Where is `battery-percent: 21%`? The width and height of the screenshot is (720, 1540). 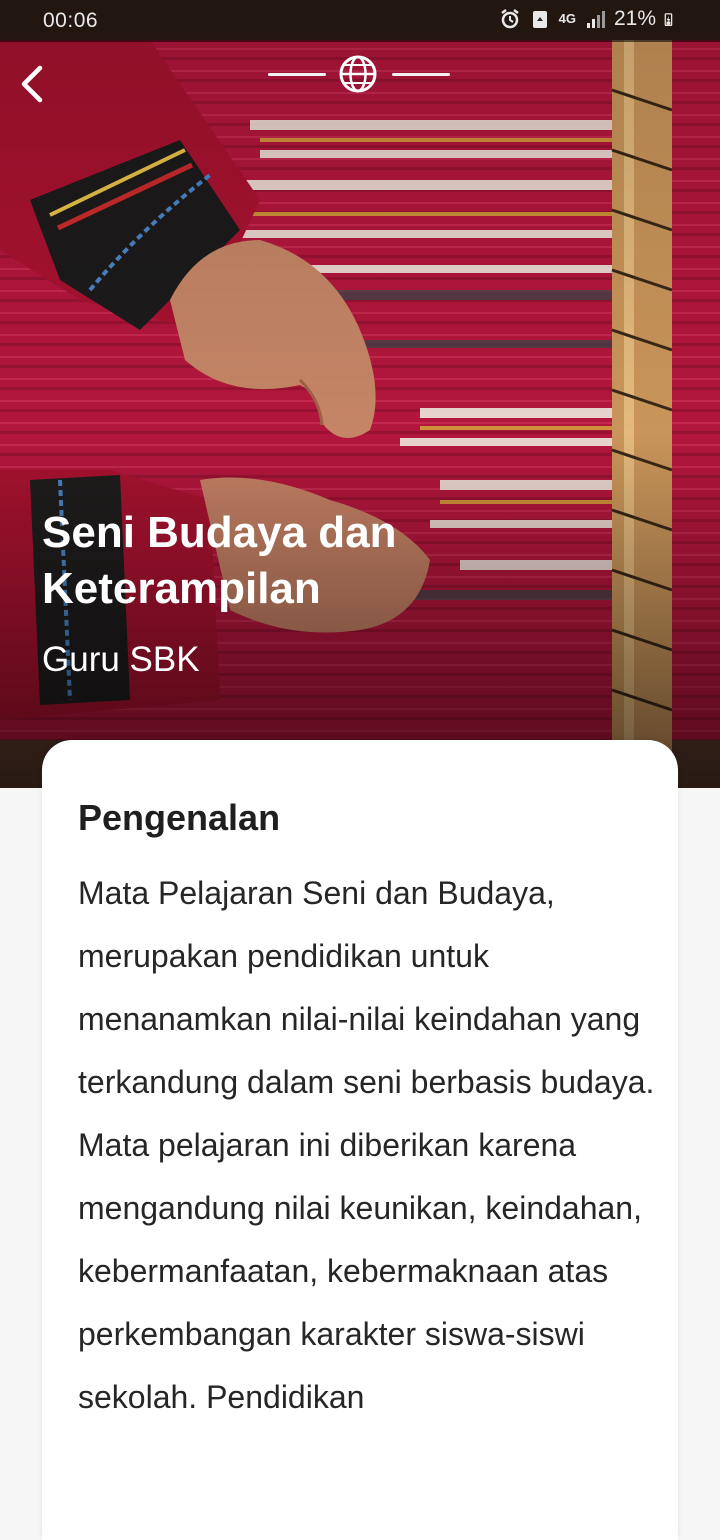 battery-percent: 21% is located at coordinates (634, 18).